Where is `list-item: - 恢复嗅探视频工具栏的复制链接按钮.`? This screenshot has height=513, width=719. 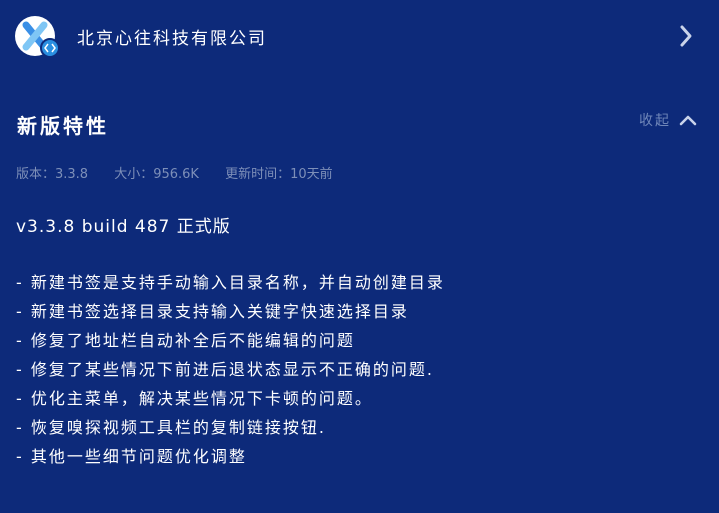
list-item: - 恢复嗅探视频工具栏的复制链接按钮. is located at coordinates (171, 427).